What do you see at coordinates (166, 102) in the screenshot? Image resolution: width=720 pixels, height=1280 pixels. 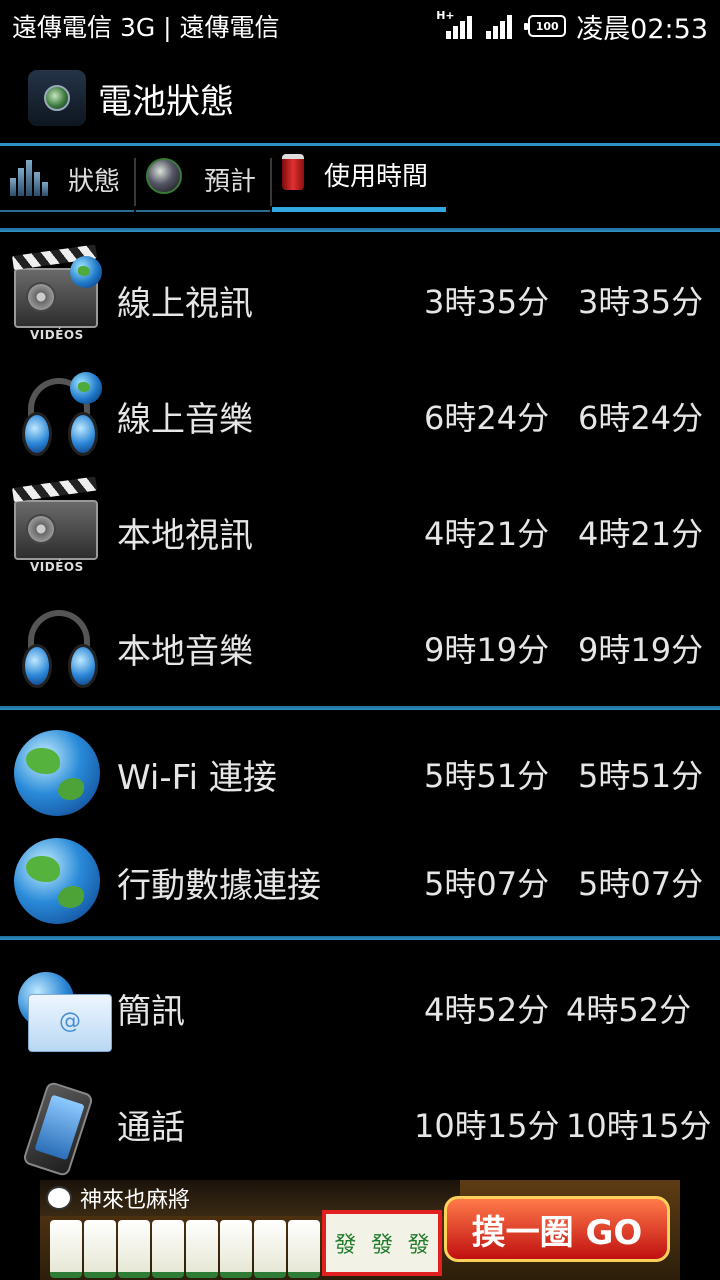 I see `app-title: 電池狀態` at bounding box center [166, 102].